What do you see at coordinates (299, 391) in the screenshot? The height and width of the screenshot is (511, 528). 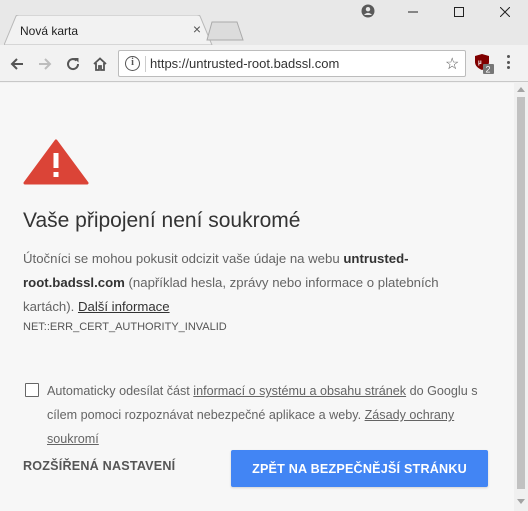 I see `system-info-link: informací o systému a obsahu stránek` at bounding box center [299, 391].